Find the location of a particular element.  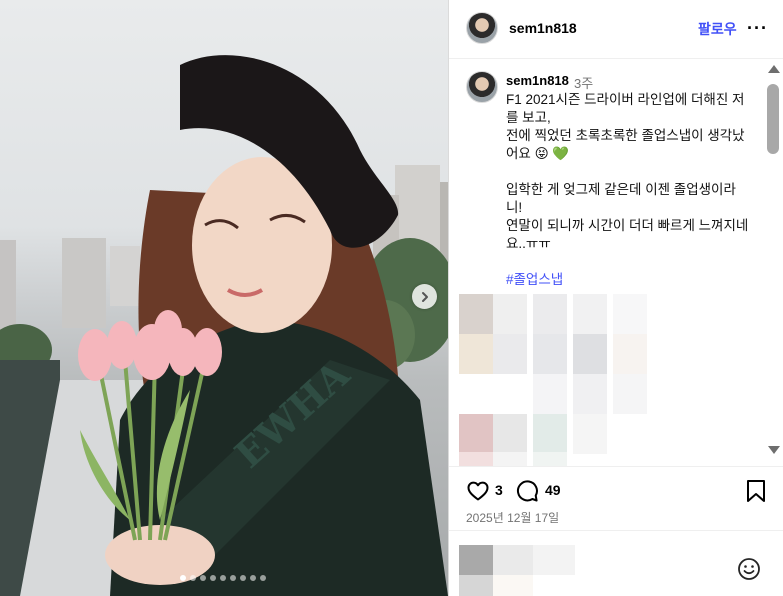

post-header: sem1n818 팔로우 ··· is located at coordinates (616, 29).